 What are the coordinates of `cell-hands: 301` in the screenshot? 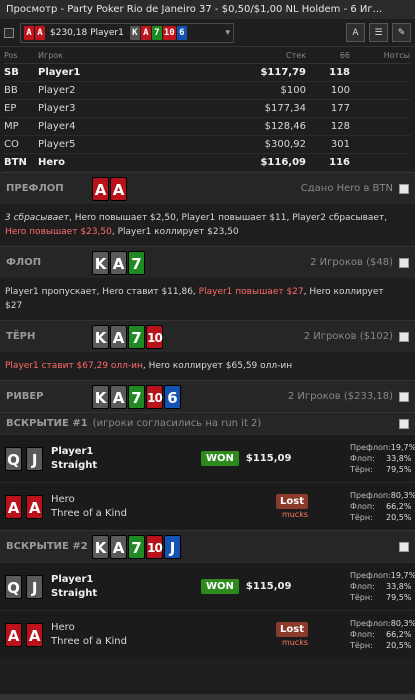 It's located at (340, 144).